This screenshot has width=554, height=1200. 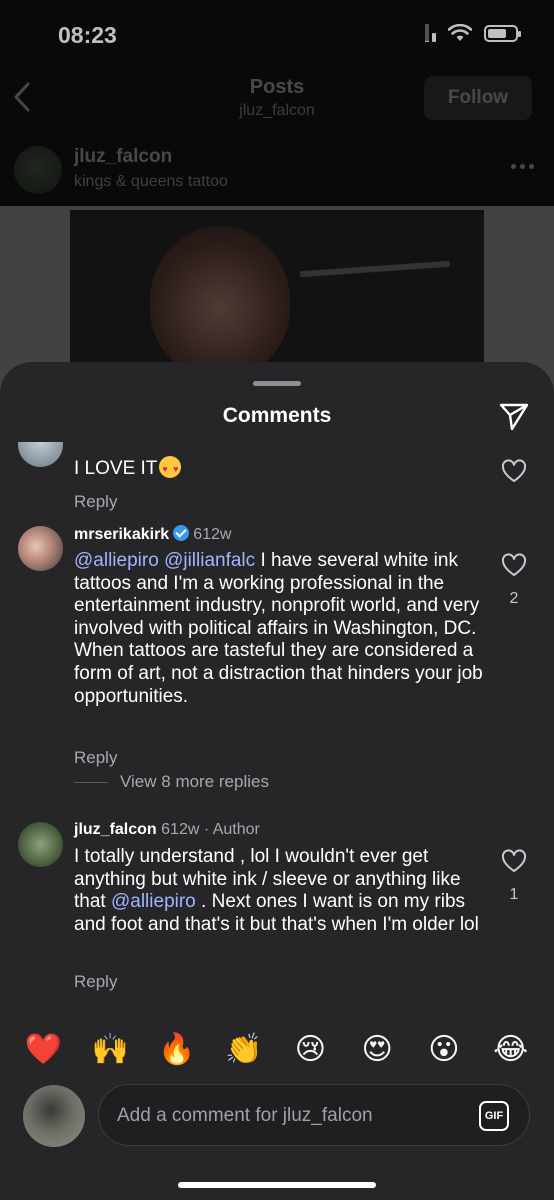 What do you see at coordinates (310, 1050) in the screenshot?
I see `crying-face-emoji-icon: 😢` at bounding box center [310, 1050].